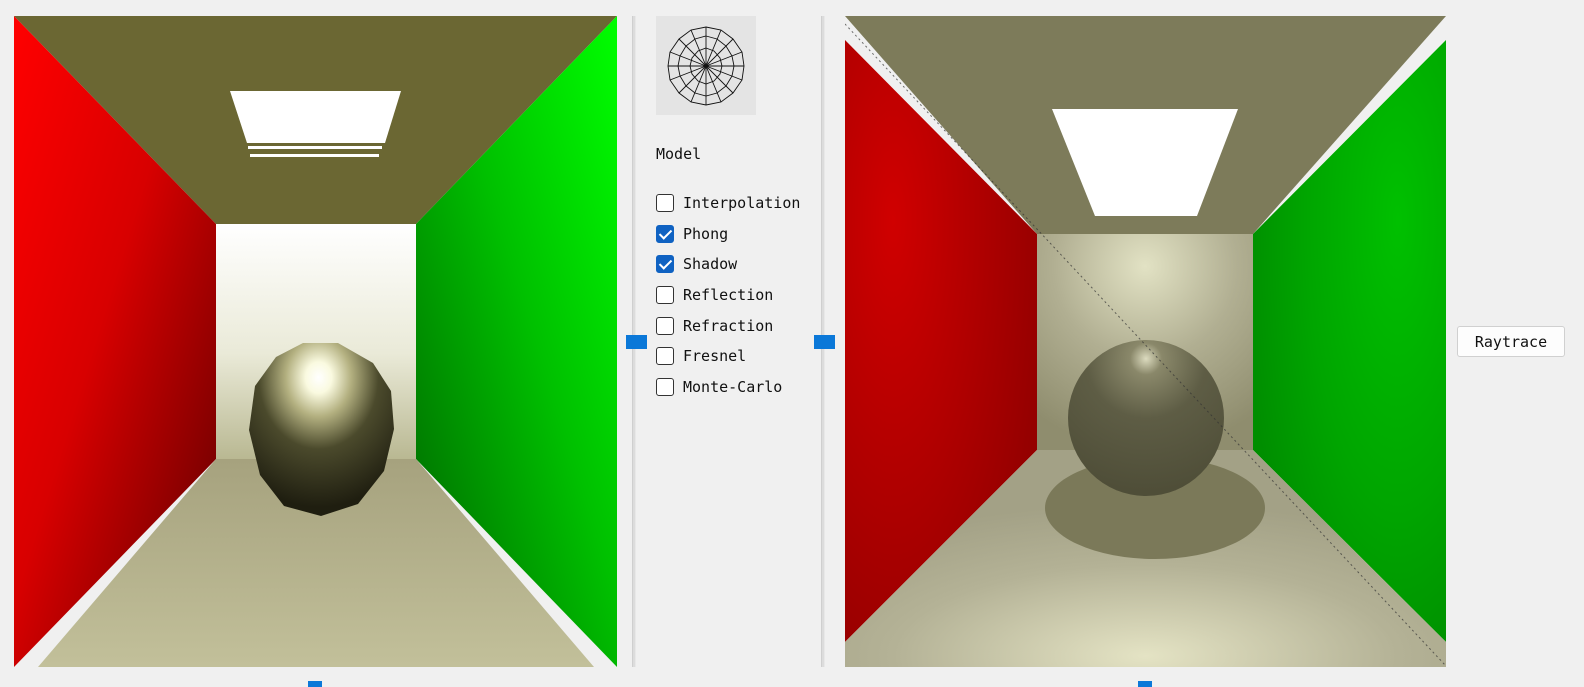 The height and width of the screenshot is (687, 1584). I want to click on right-viewport-resize-handle, so click(1145, 684).